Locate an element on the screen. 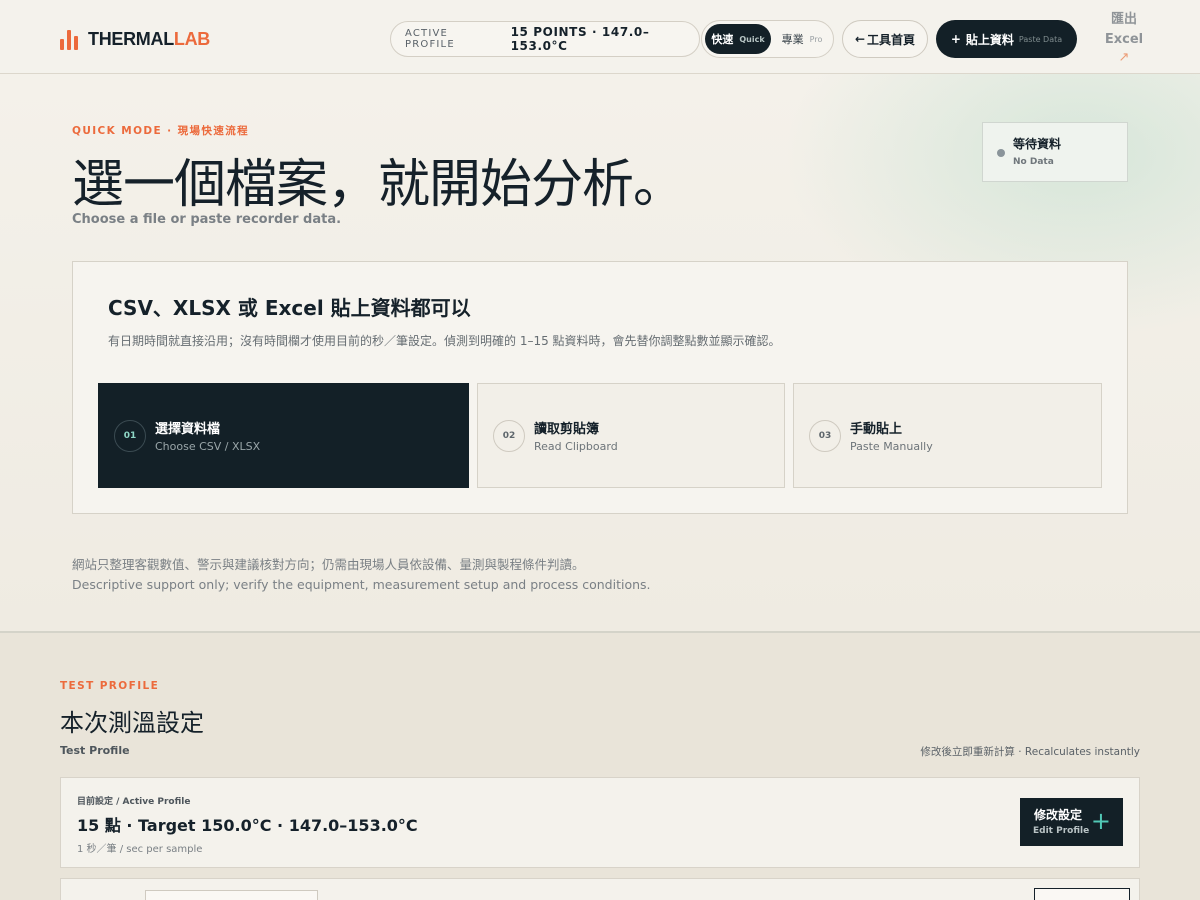 Image resolution: width=1200 pixels, height=900 pixels. data-status-card: 等待資料 No Data is located at coordinates (1055, 152).